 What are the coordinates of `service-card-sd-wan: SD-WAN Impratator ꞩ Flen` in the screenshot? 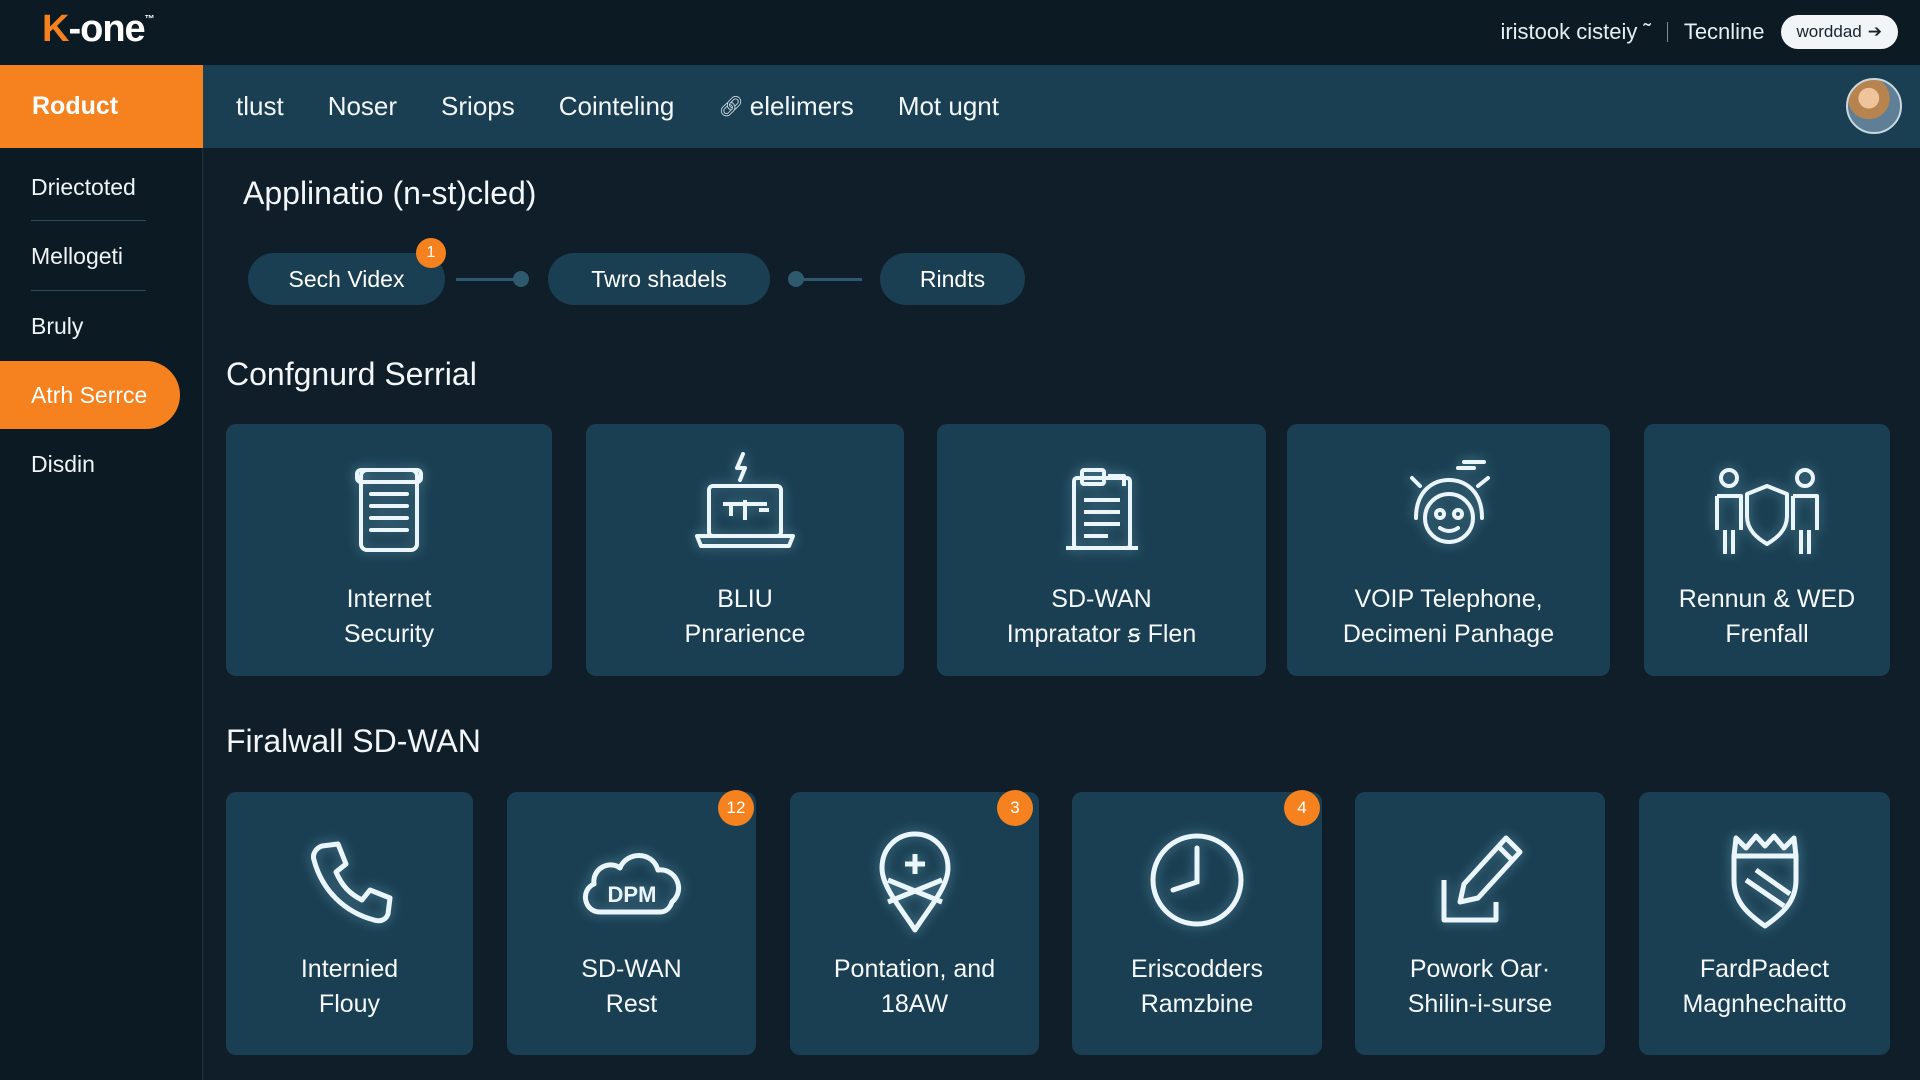 It's located at (1101, 550).